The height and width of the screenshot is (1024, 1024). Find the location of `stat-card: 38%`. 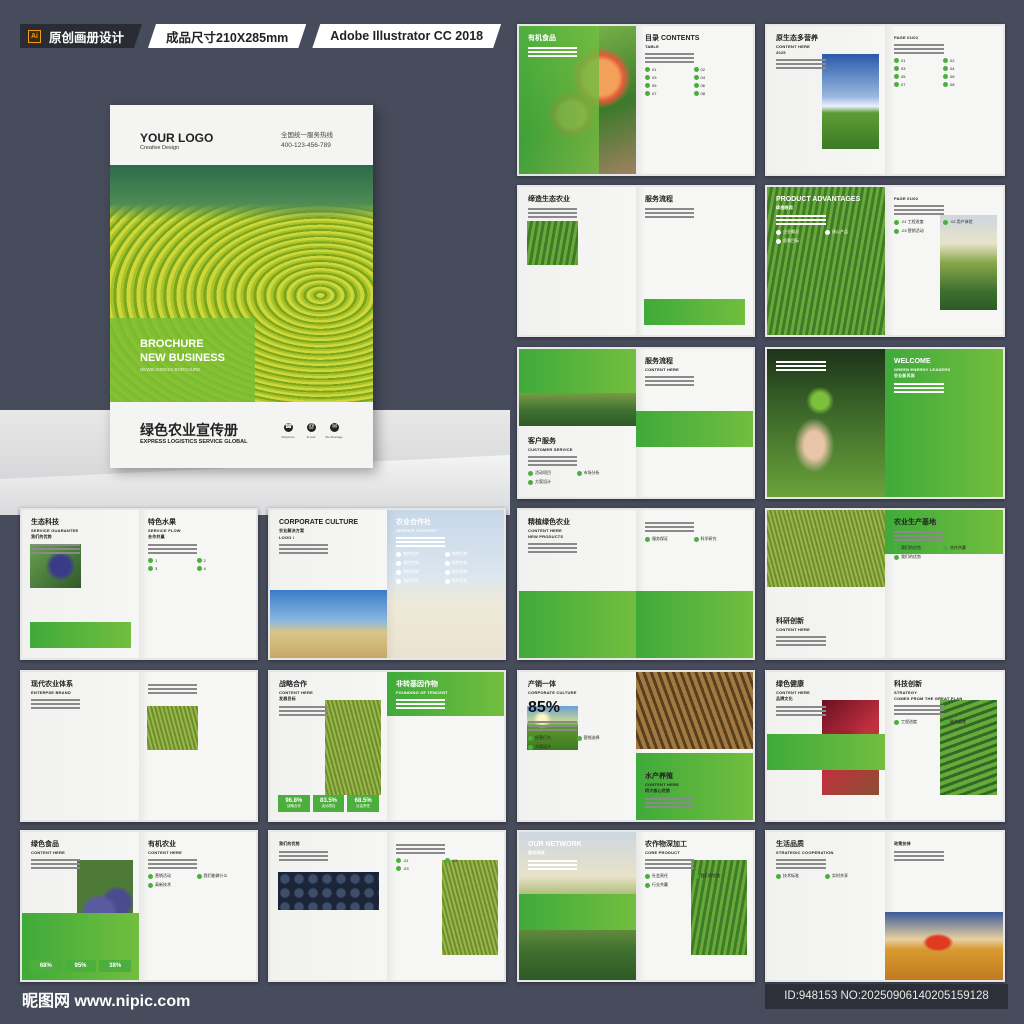

stat-card: 38% is located at coordinates (115, 966).